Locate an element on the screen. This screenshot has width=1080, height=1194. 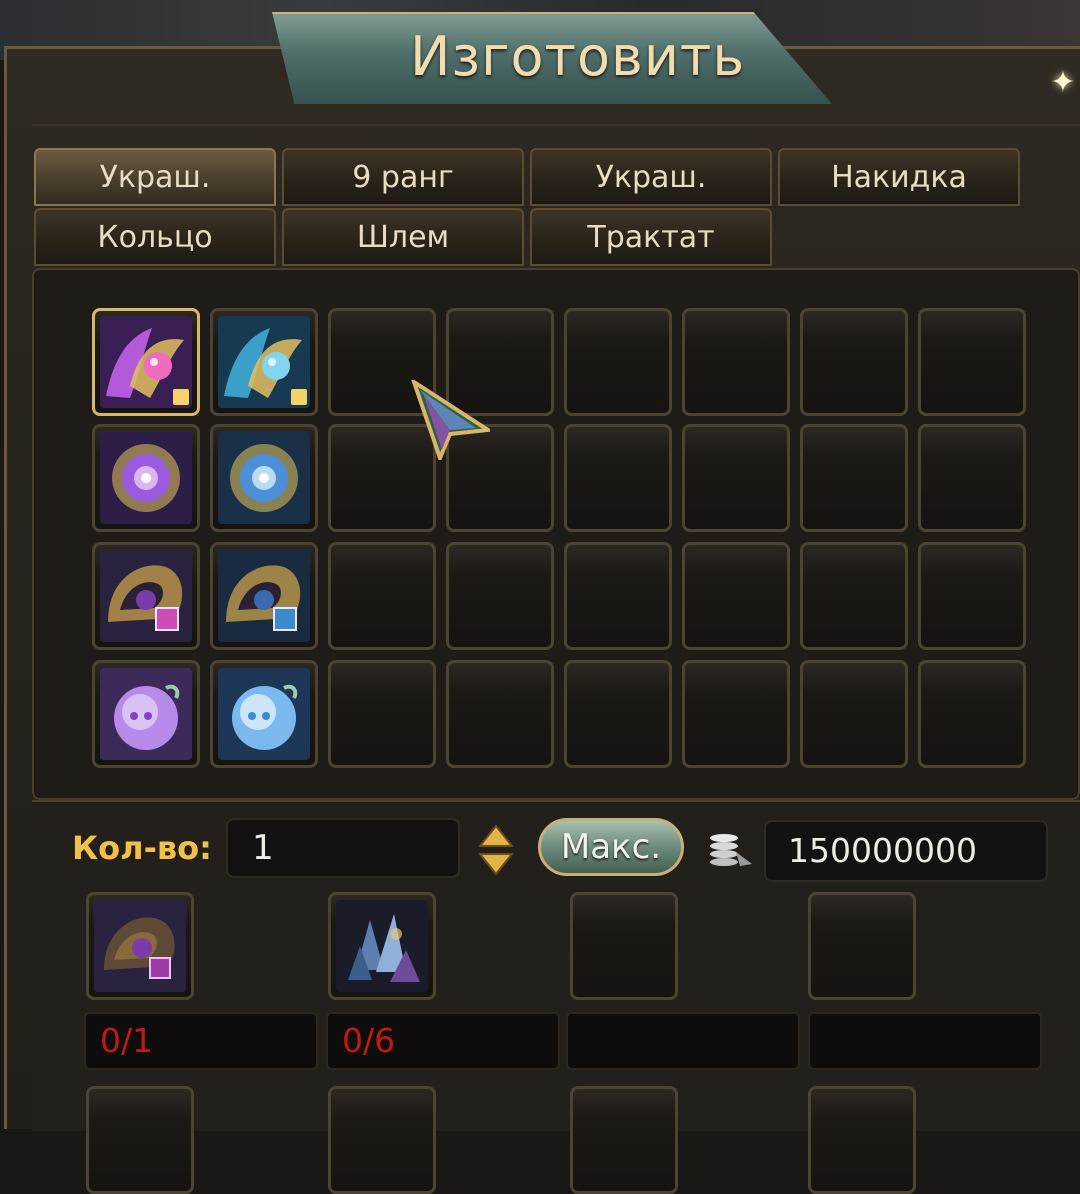
blue-orb-icon is located at coordinates (264, 478).